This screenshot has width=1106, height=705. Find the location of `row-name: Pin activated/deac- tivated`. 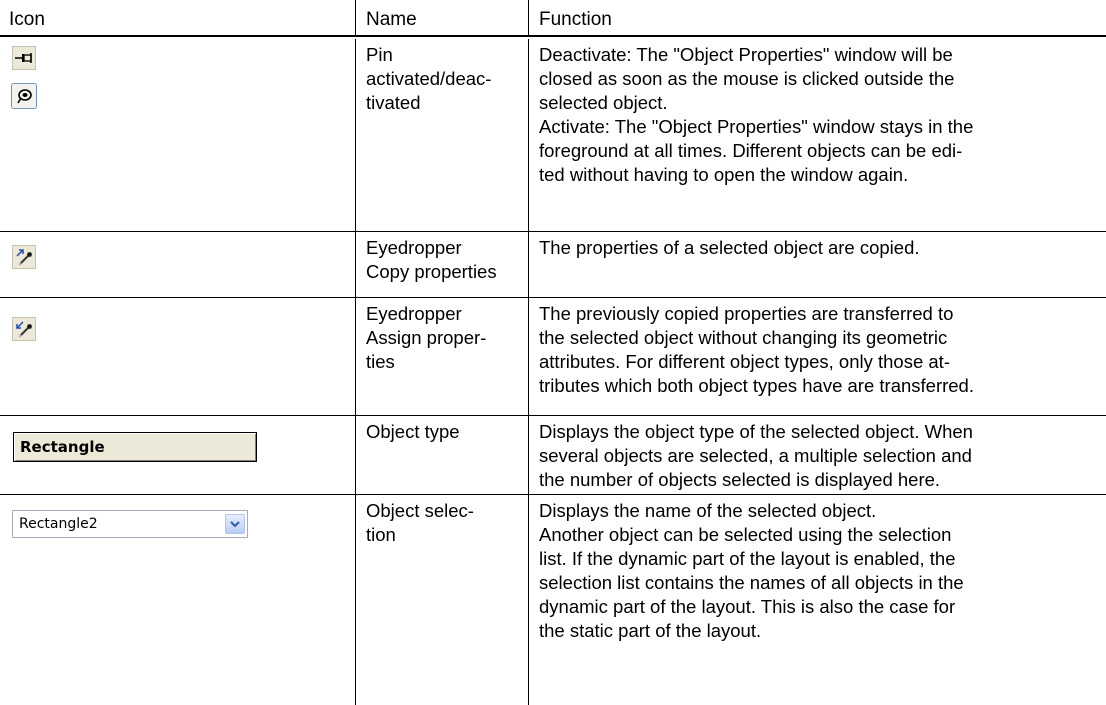

row-name: Pin activated/deac- tivated is located at coordinates (429, 78).